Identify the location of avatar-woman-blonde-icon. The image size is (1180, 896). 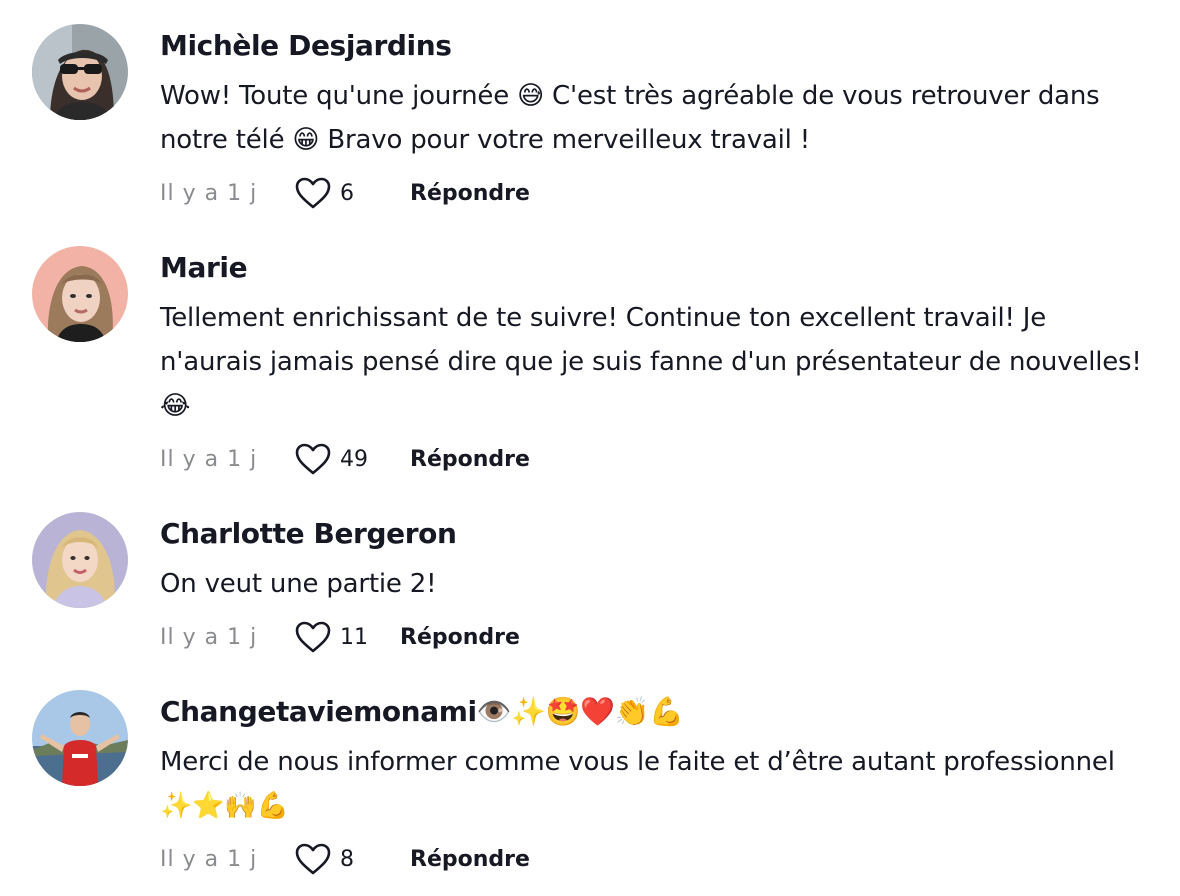
(80, 560).